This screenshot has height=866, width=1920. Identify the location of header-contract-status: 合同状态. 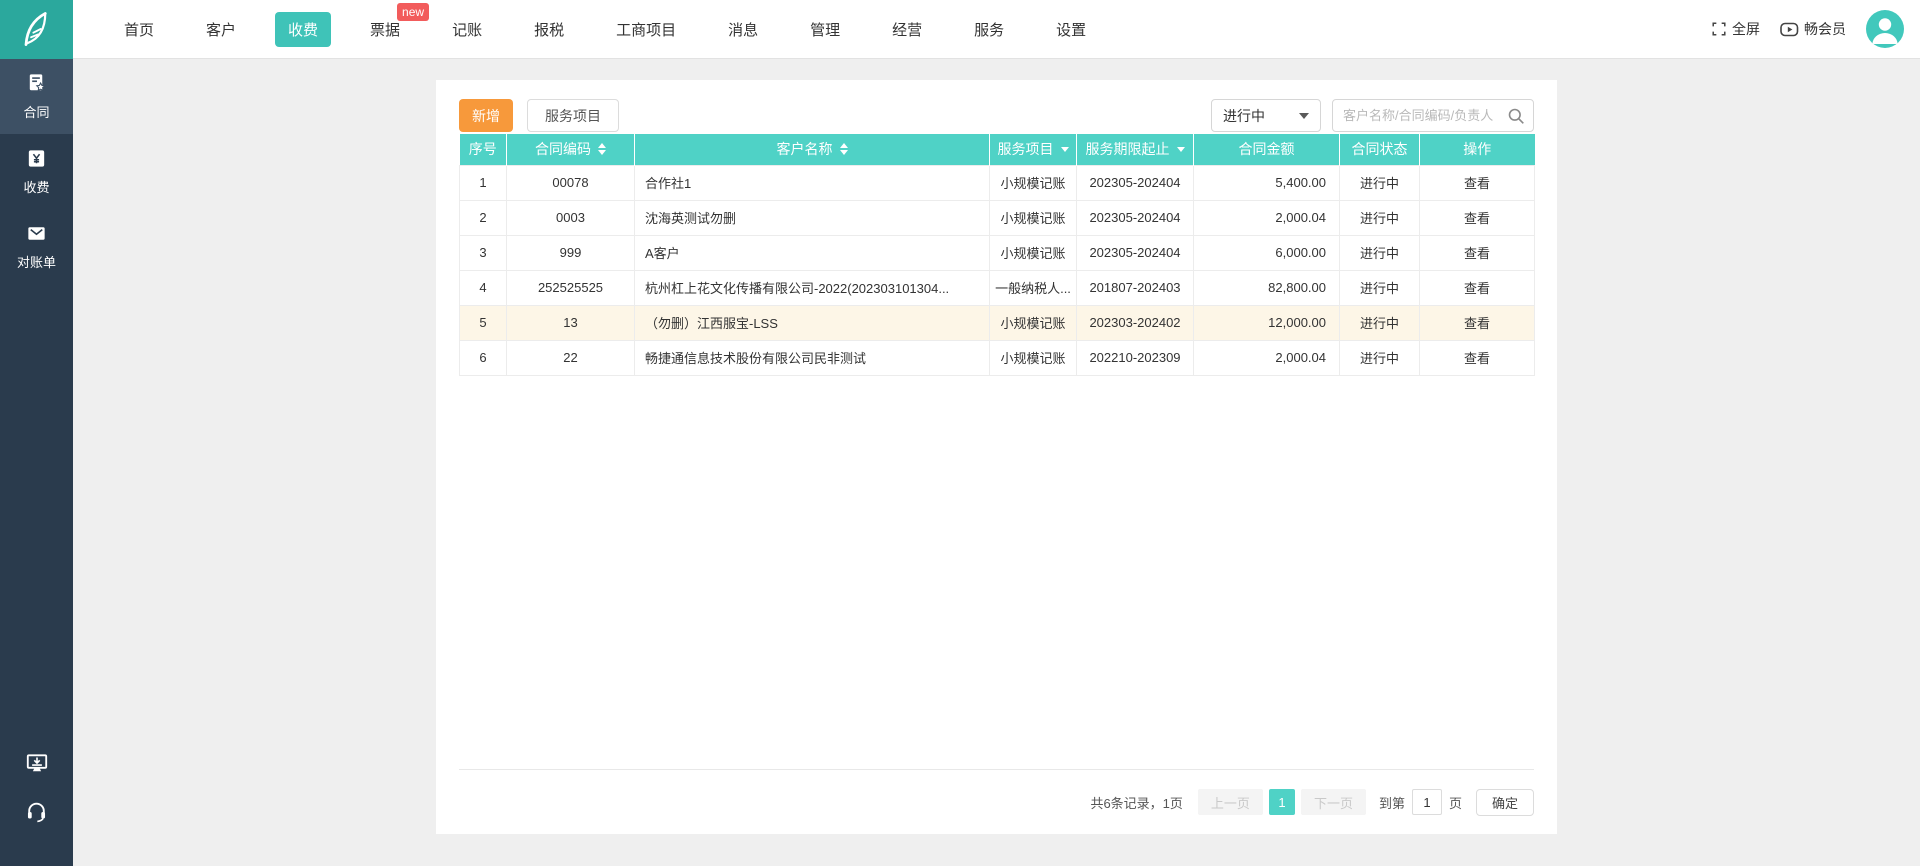
(1379, 149).